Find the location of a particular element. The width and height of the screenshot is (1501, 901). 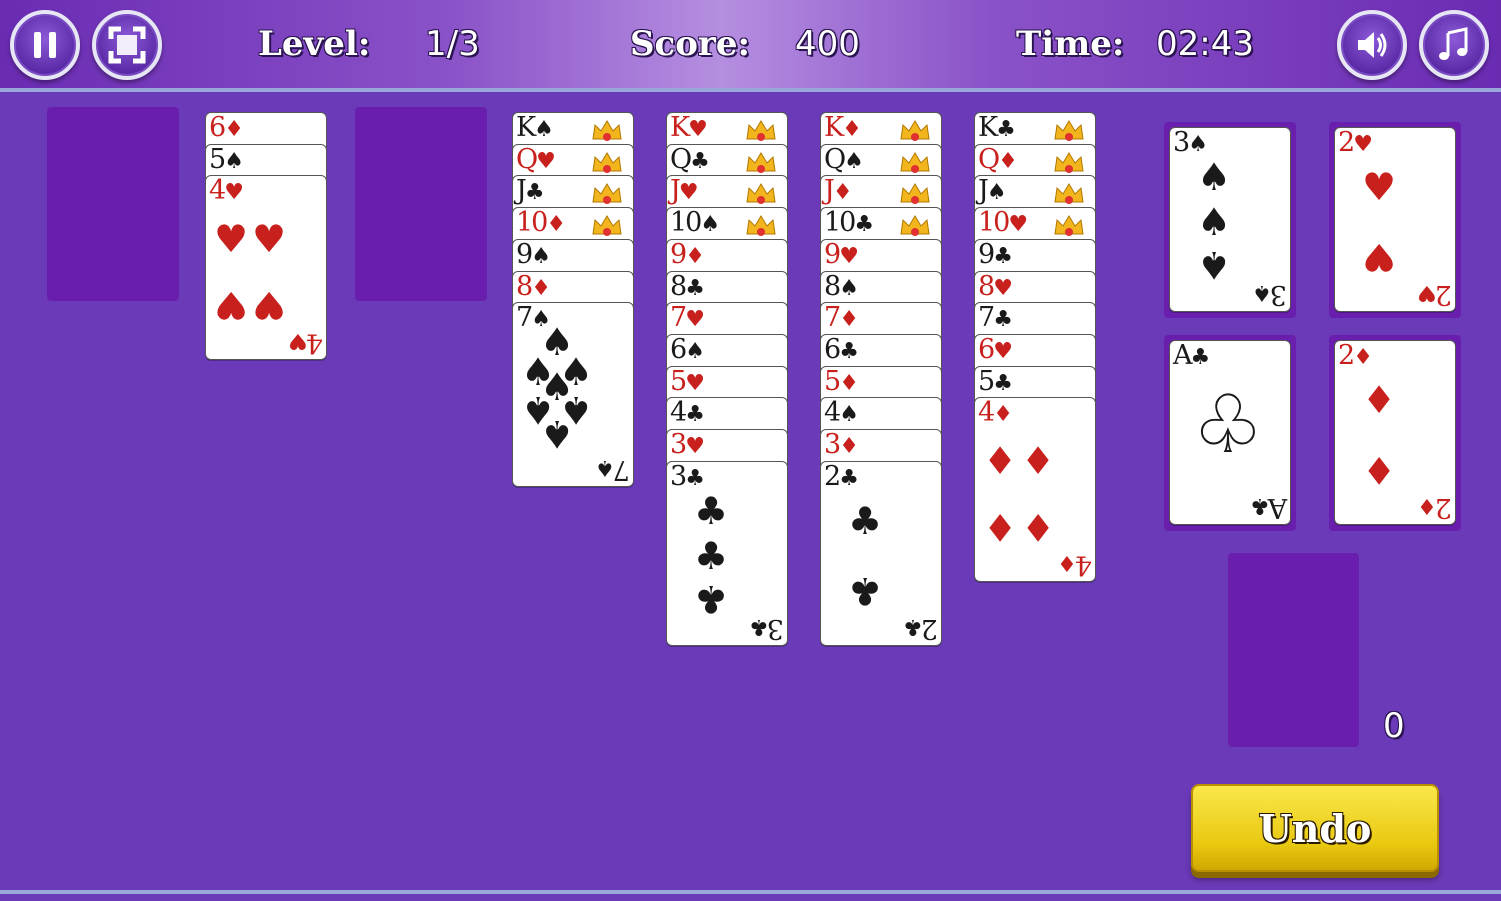

suit-pip-icon: ♦ is located at coordinates (1000, 527).